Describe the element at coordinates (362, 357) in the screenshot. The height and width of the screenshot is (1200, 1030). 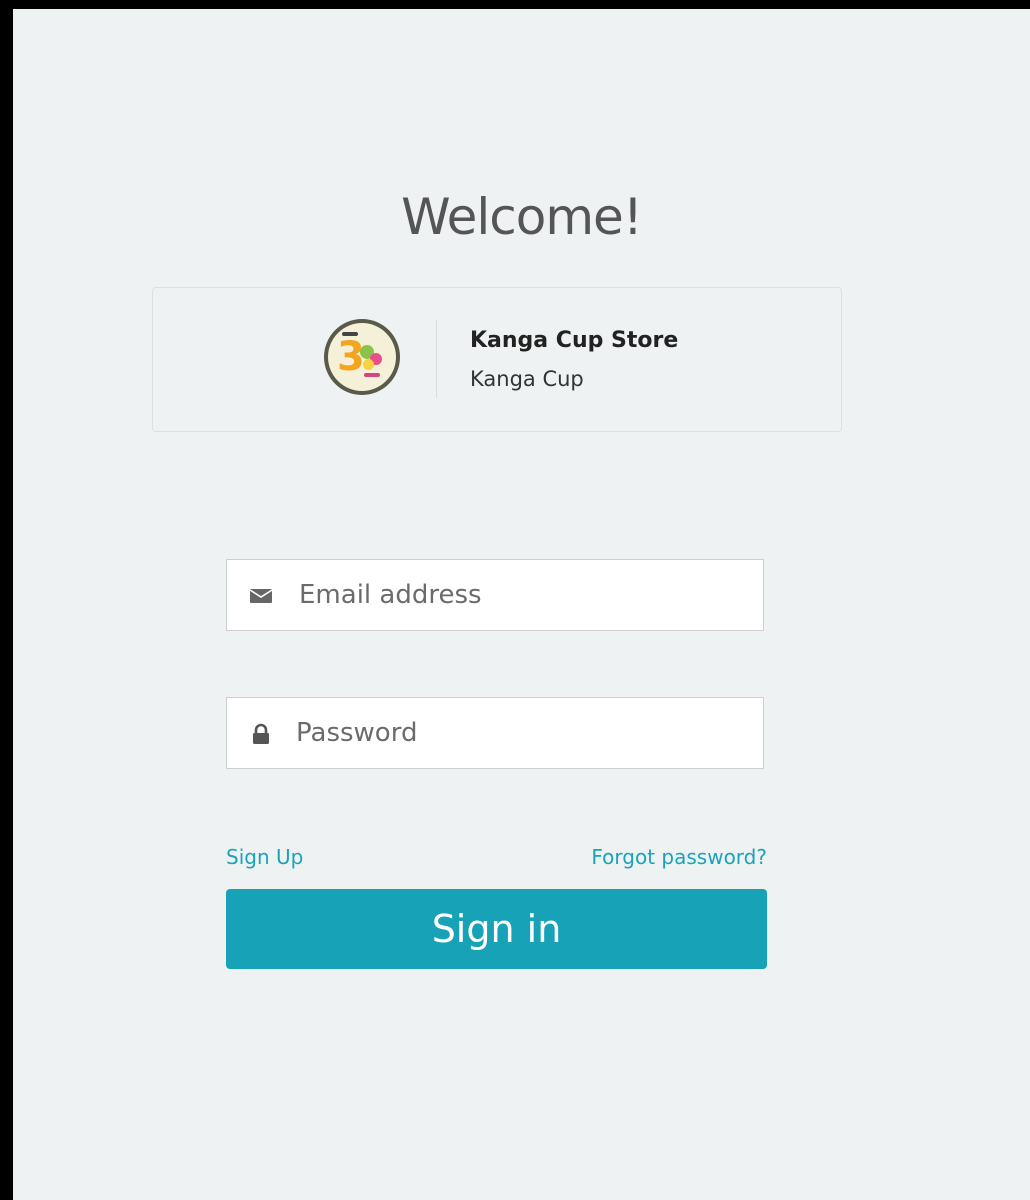
I see `store-logo-icon: 3` at that location.